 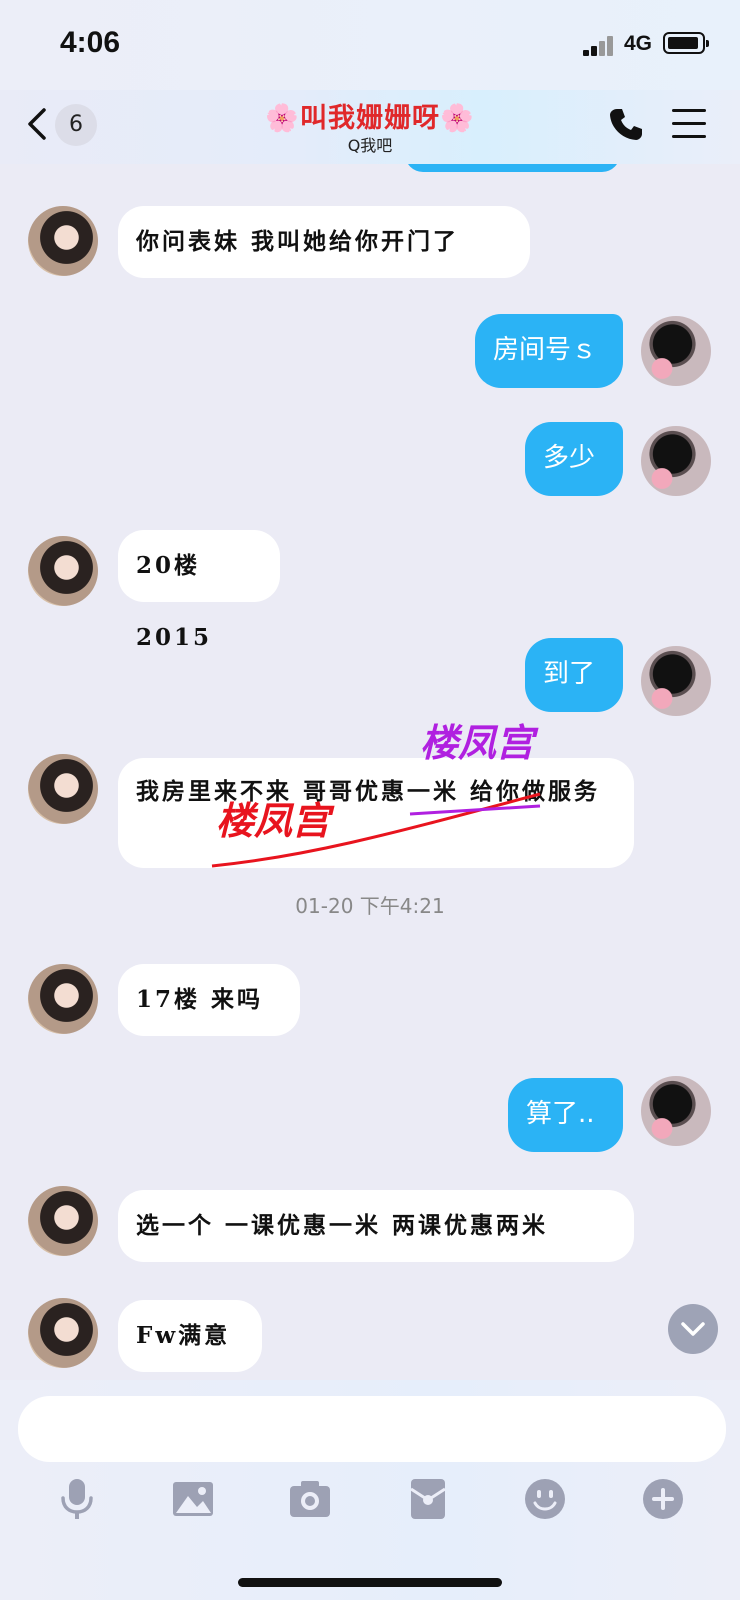 I want to click on image-icon, so click(x=193, y=1499).